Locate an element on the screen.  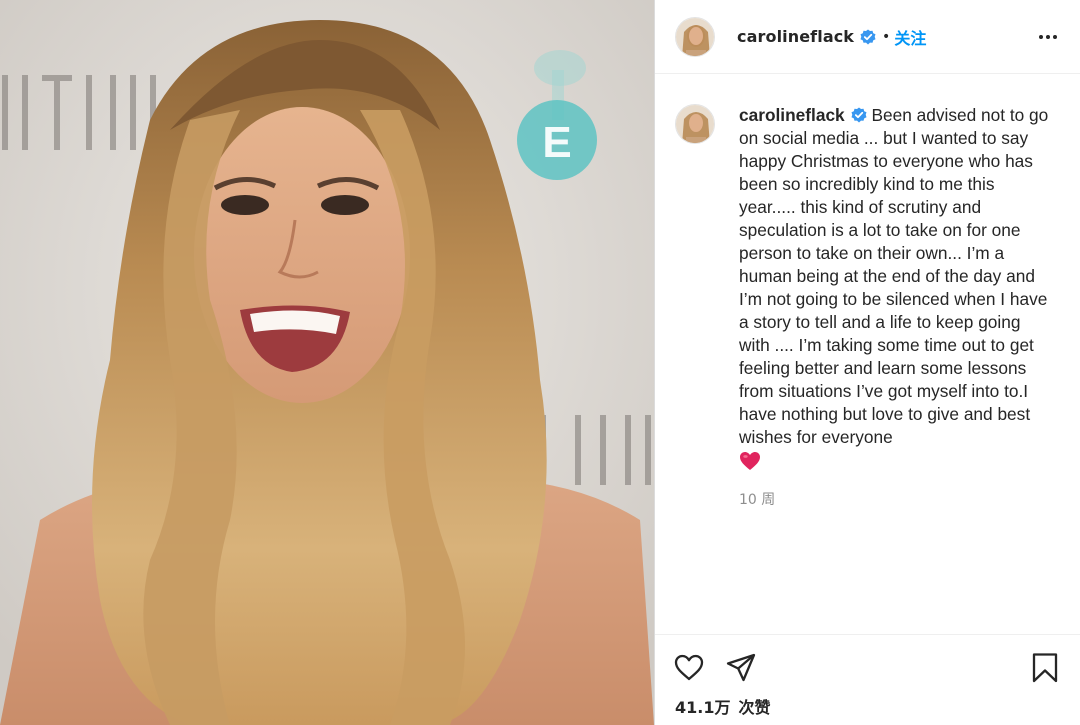
likes-label: 次赞 is located at coordinates (754, 707).